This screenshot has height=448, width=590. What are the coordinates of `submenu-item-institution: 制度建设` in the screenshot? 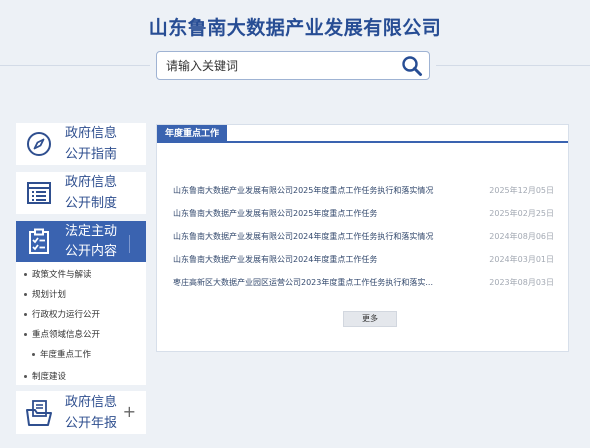 It's located at (45, 376).